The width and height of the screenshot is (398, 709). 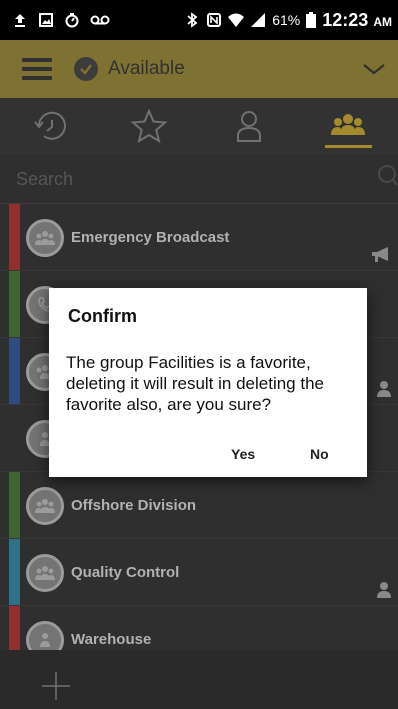 What do you see at coordinates (199, 20) in the screenshot?
I see `status-bar: 61% 12:23 AM` at bounding box center [199, 20].